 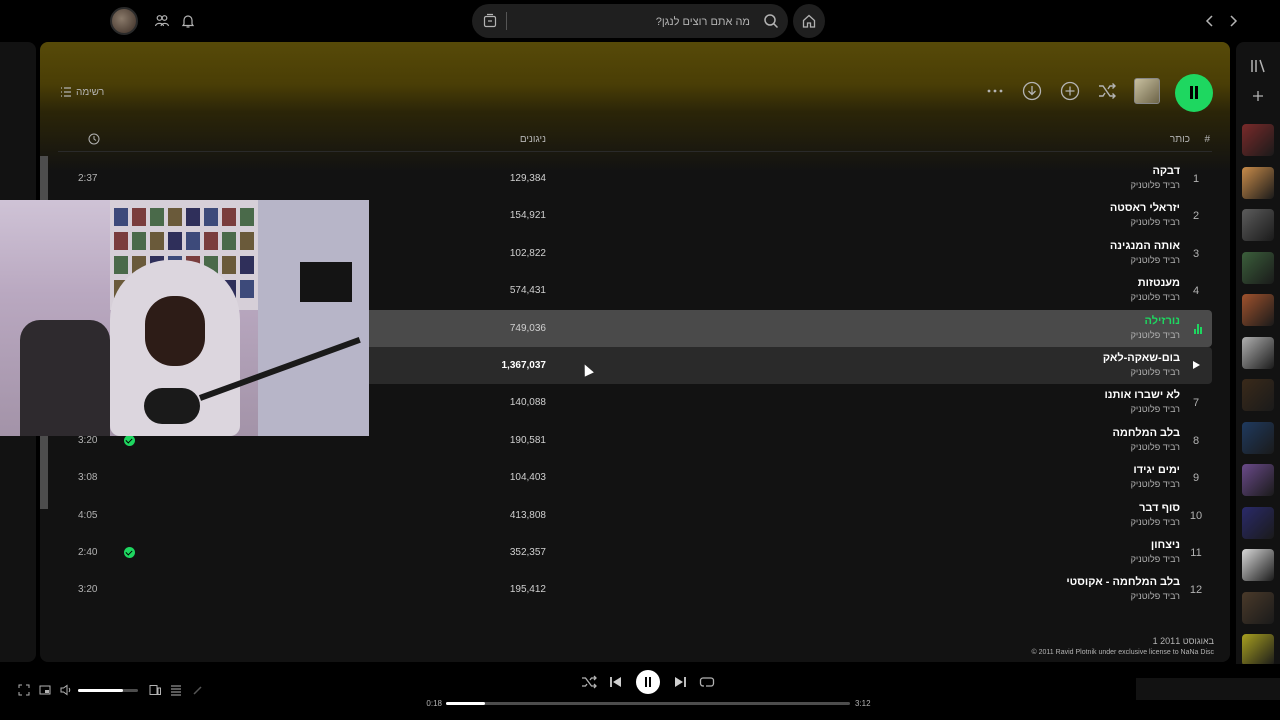 What do you see at coordinates (1233, 21) in the screenshot?
I see `forward-arrow-icon` at bounding box center [1233, 21].